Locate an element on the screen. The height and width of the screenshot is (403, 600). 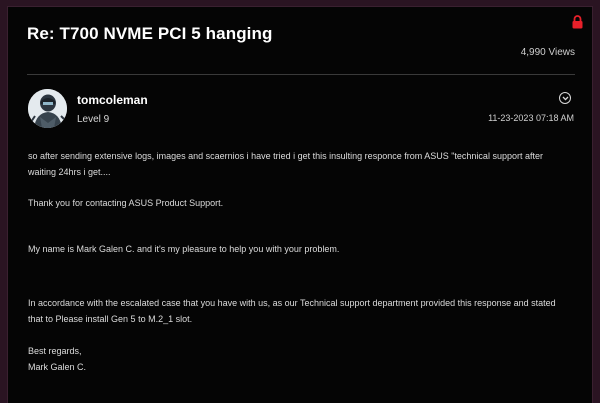
post-options-button is located at coordinates (565, 98).